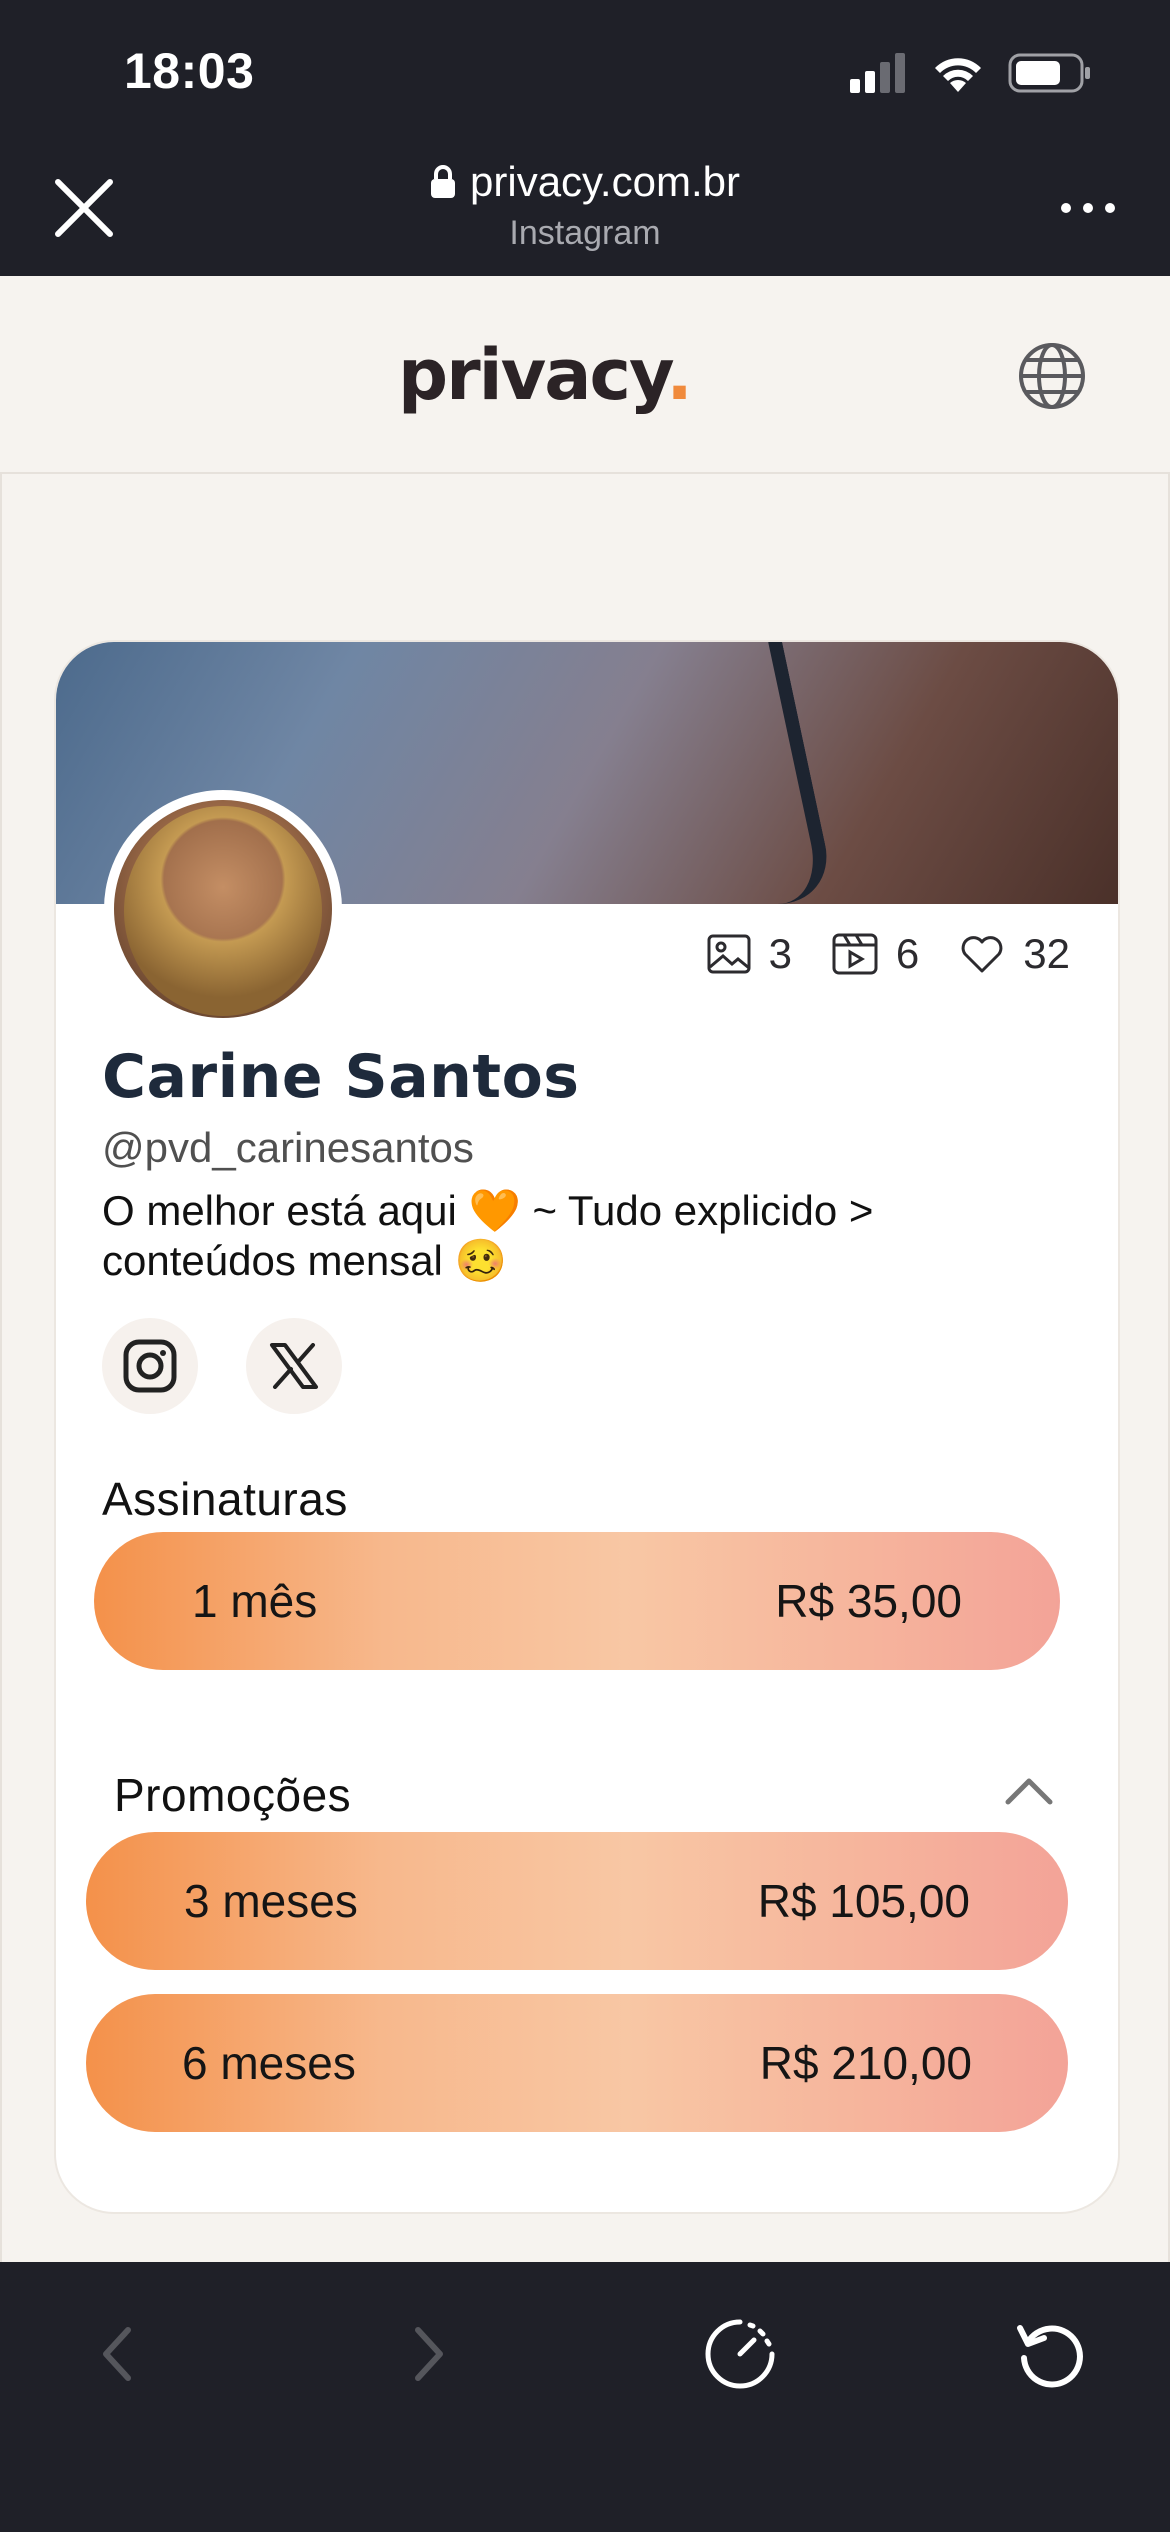 This screenshot has width=1170, height=2532. I want to click on avatar-decoration, so click(223, 911).